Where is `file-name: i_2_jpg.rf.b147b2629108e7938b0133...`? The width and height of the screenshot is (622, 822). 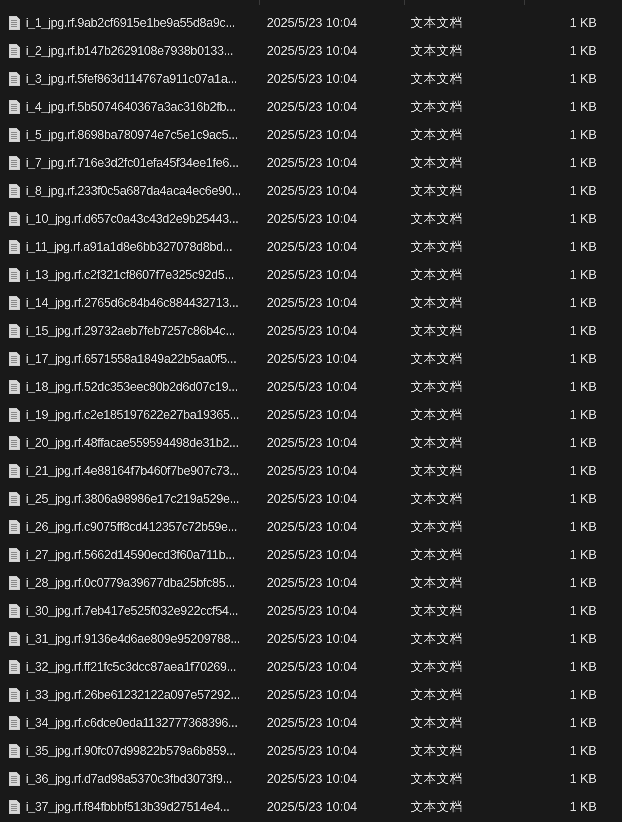
file-name: i_2_jpg.rf.b147b2629108e7938b0133... is located at coordinates (130, 51).